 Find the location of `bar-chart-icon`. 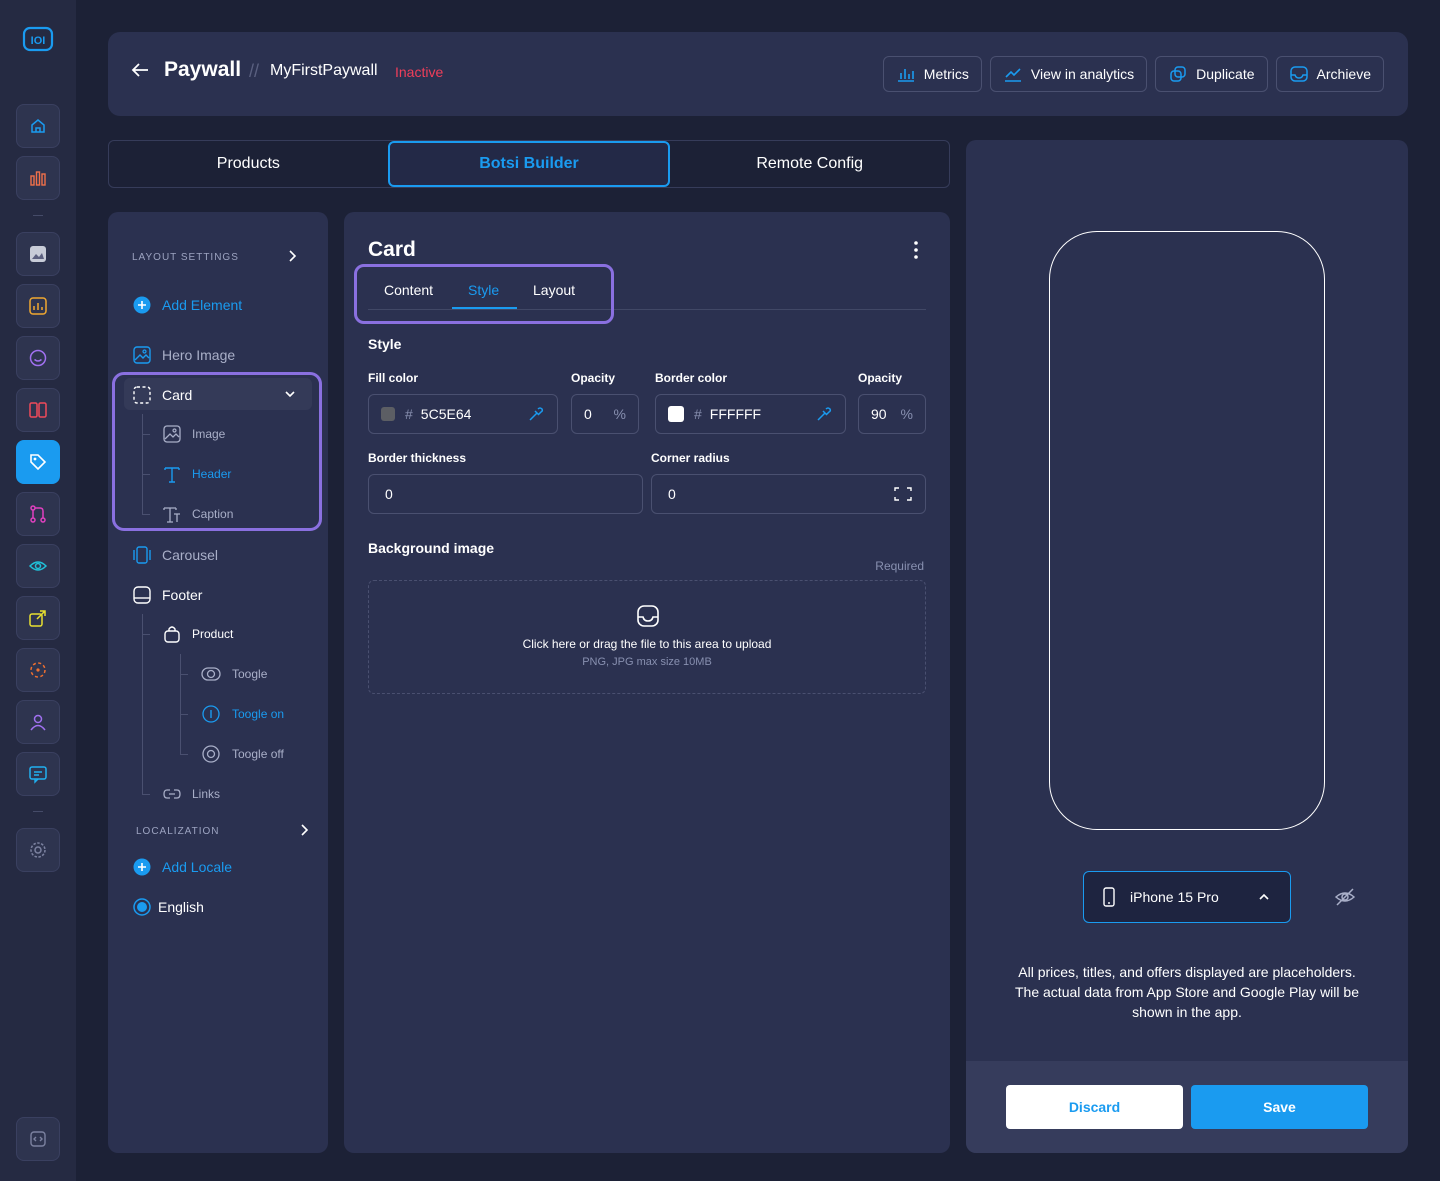

bar-chart-icon is located at coordinates (38, 178).